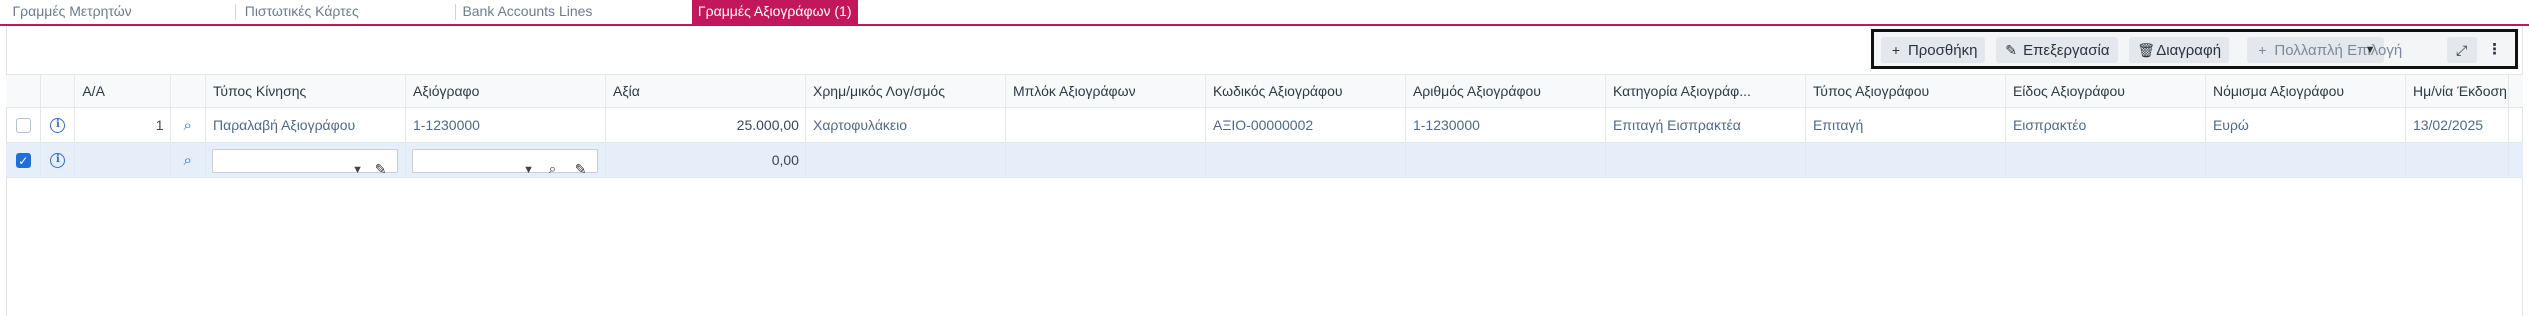  I want to click on cell-code: ΑΞΙΟ-00000002, so click(1306, 125).